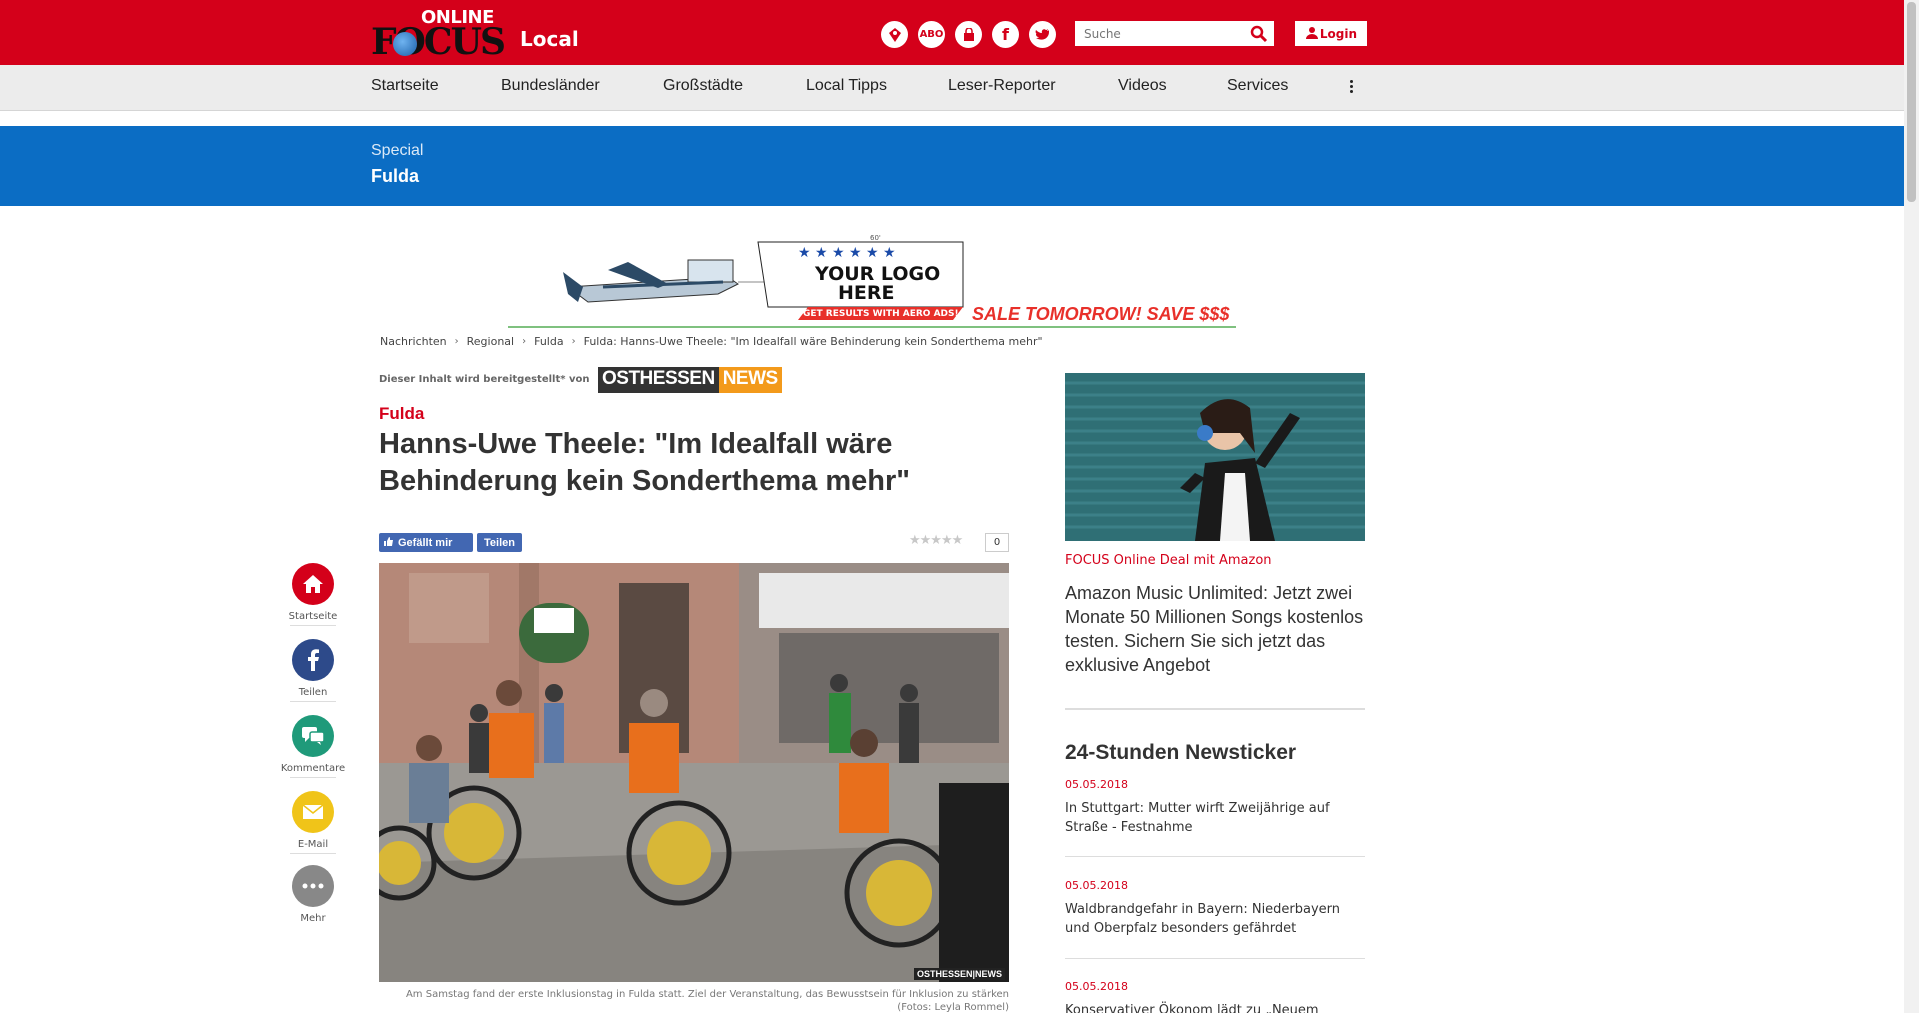 The height and width of the screenshot is (1013, 1919). Describe the element at coordinates (484, 379) in the screenshot. I see `provided-by-text: Dieser Inhalt wird bereitgestellt* von` at that location.